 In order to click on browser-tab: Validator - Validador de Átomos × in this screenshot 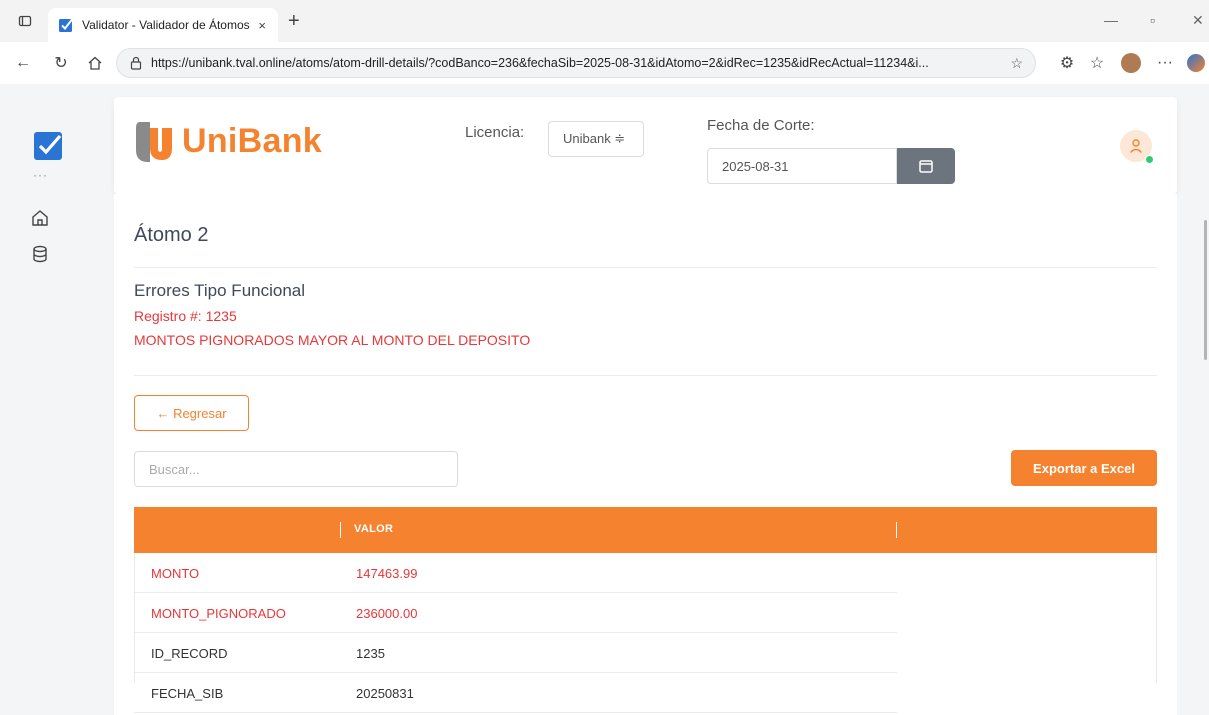, I will do `click(163, 25)`.